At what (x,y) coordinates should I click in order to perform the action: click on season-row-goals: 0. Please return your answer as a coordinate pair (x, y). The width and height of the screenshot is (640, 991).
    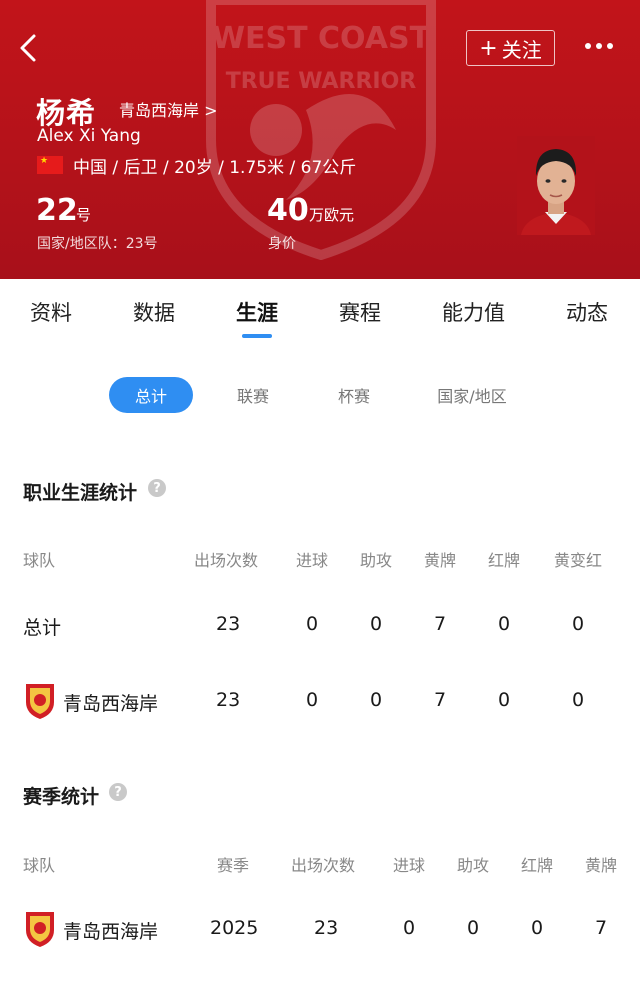
    Looking at the image, I should click on (409, 928).